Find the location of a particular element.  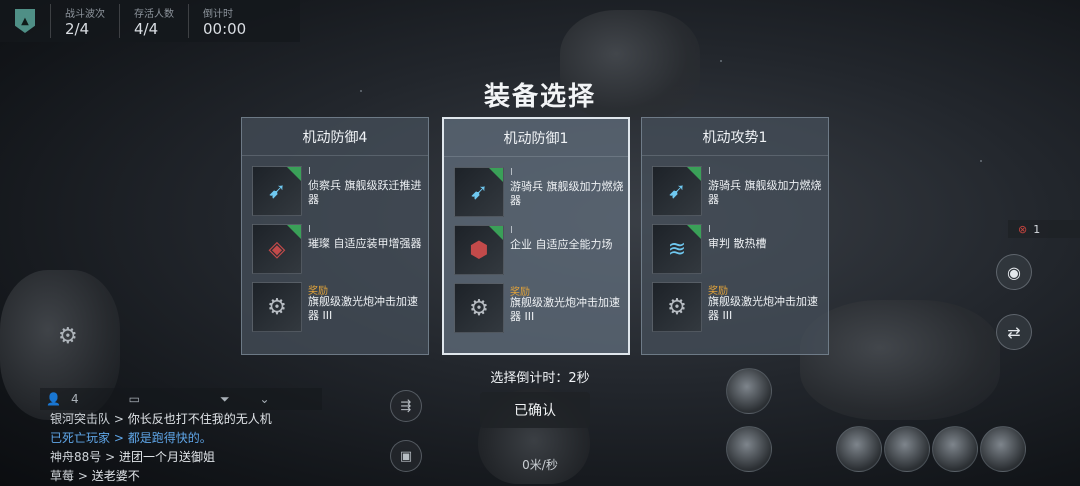

wave-label: 战斗波次 is located at coordinates (85, 14).